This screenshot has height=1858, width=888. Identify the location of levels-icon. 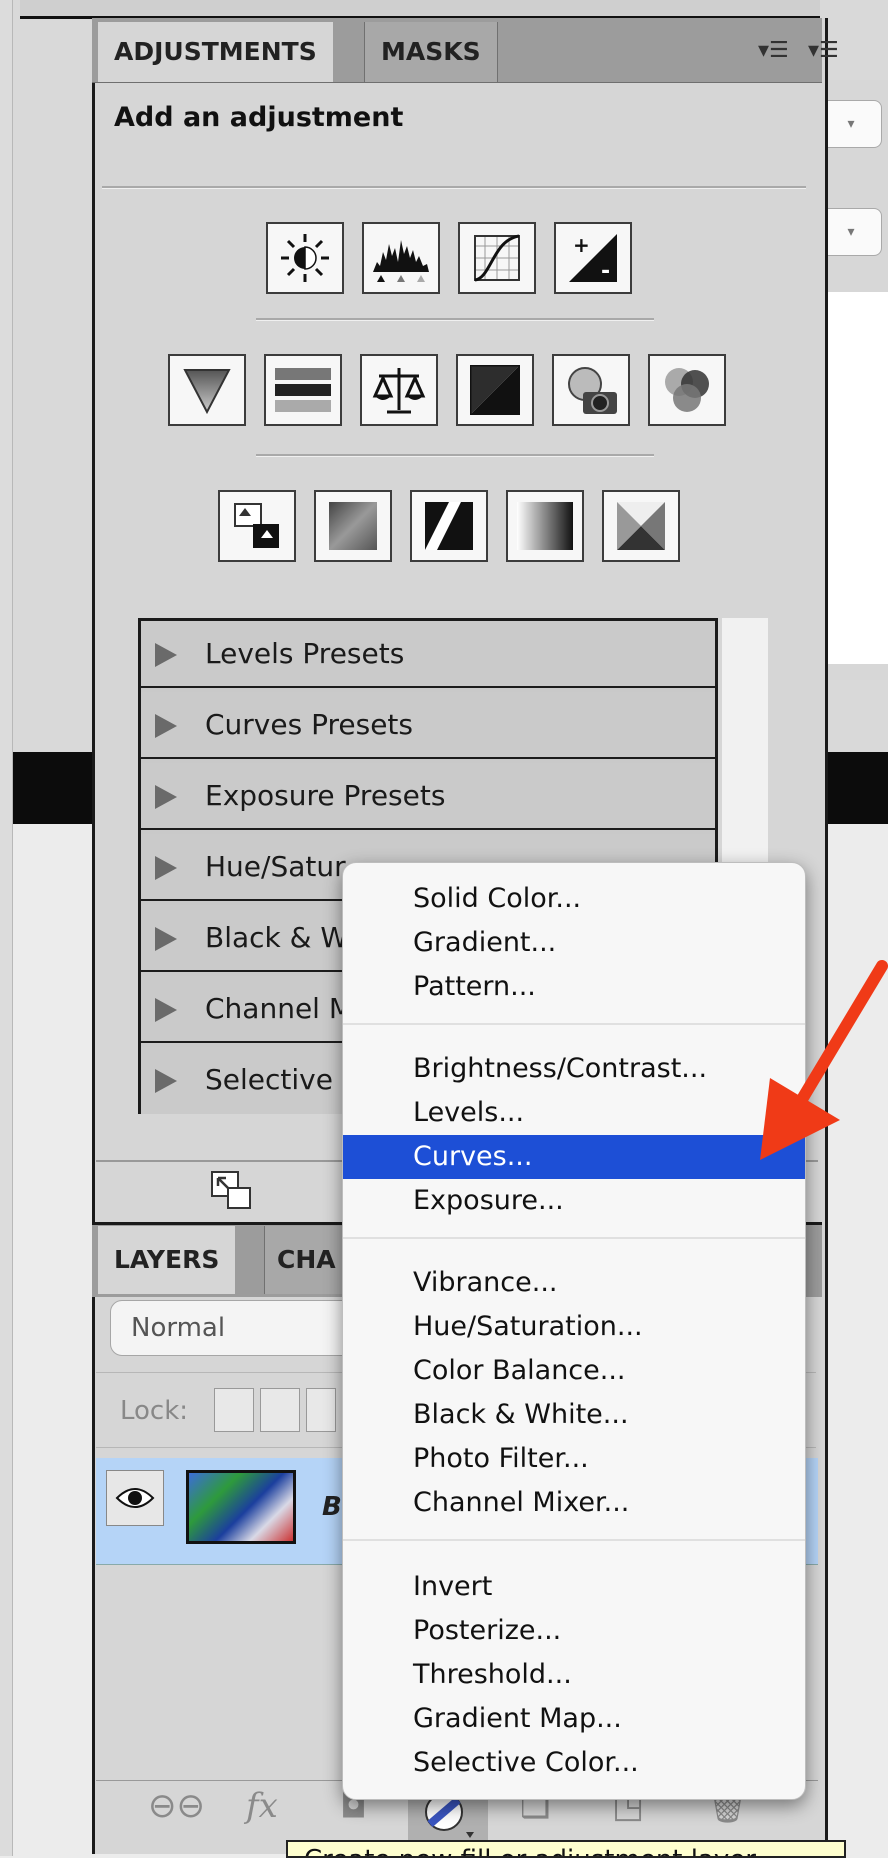
(401, 258).